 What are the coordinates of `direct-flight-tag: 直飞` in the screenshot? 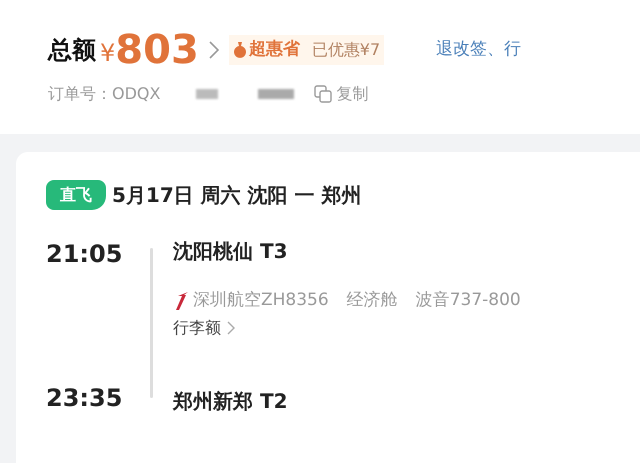 It's located at (76, 195).